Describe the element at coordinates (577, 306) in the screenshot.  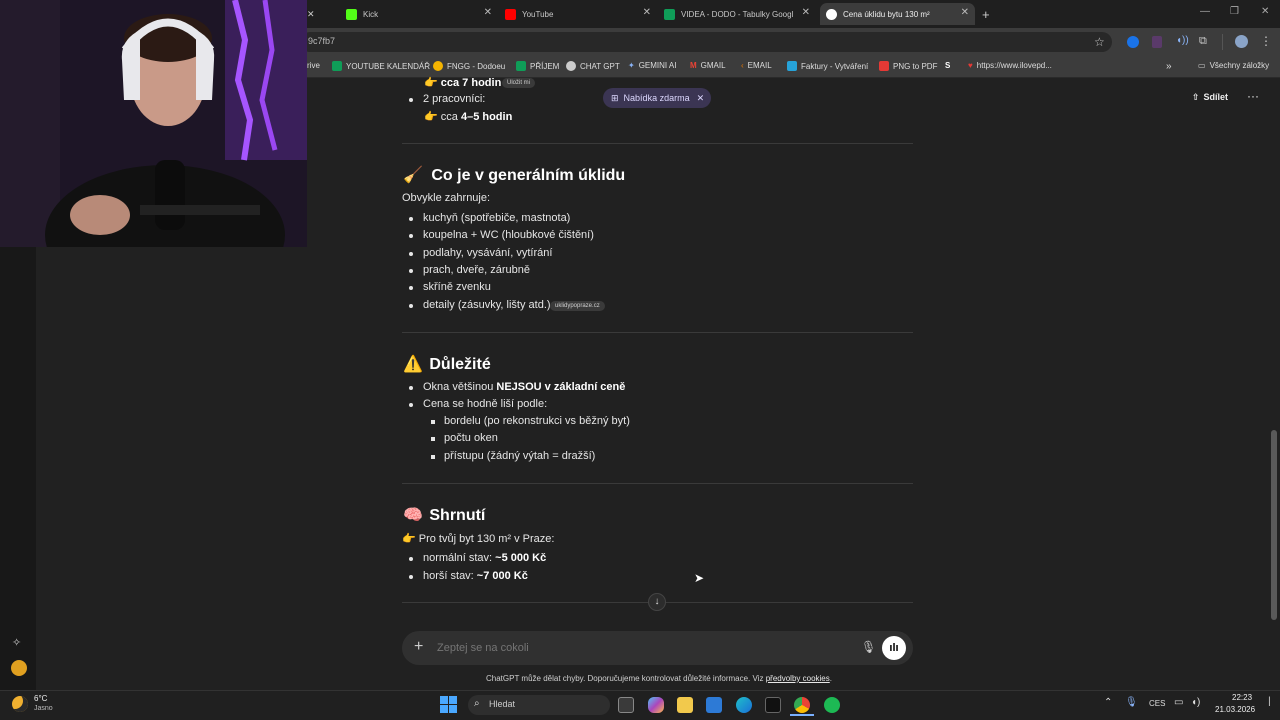
I see `source-chip: uklidypopraze.cz` at that location.